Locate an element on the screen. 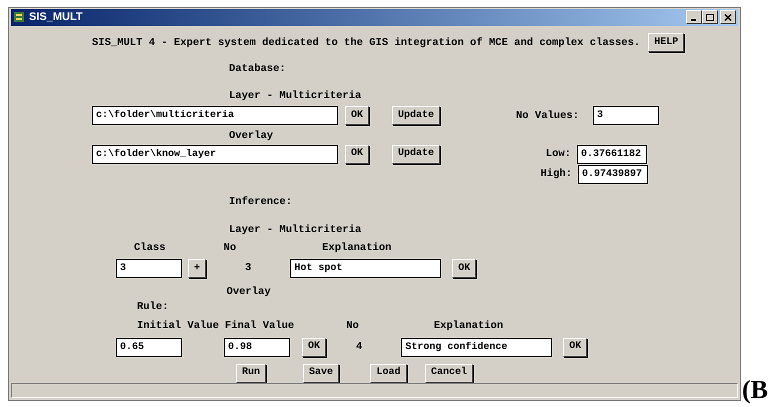 The height and width of the screenshot is (407, 768). figure-label: (B is located at coordinates (755, 390).